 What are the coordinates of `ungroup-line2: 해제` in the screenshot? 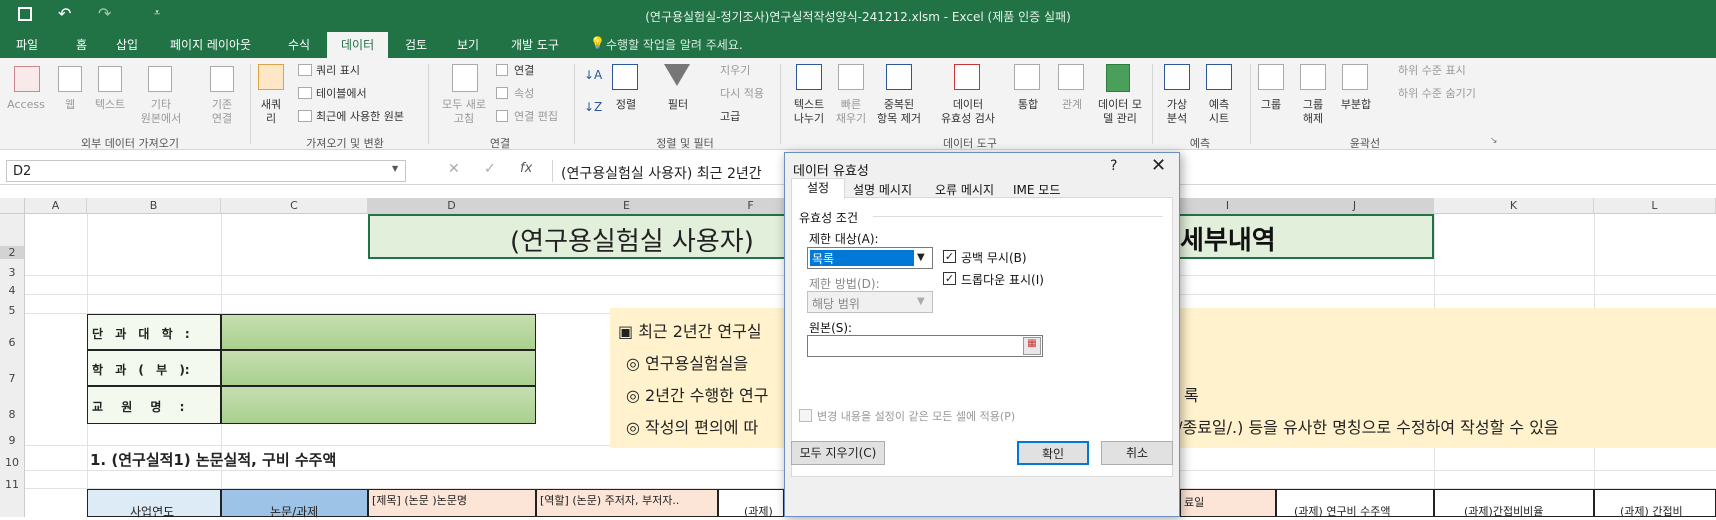 It's located at (1313, 119).